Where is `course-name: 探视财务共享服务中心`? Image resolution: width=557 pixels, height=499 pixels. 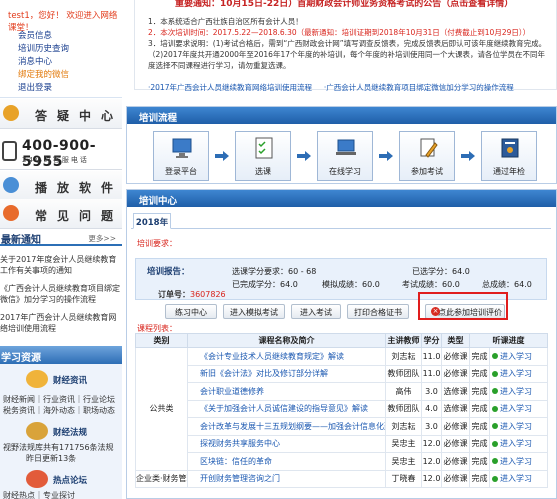 course-name: 探视财务共享服务中心 is located at coordinates (286, 443).